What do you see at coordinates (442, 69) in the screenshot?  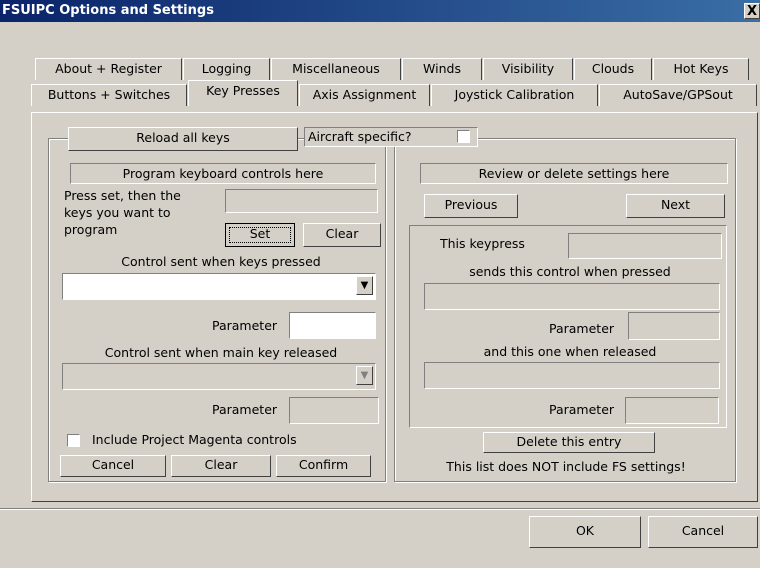 I see `tab-winds: Winds` at bounding box center [442, 69].